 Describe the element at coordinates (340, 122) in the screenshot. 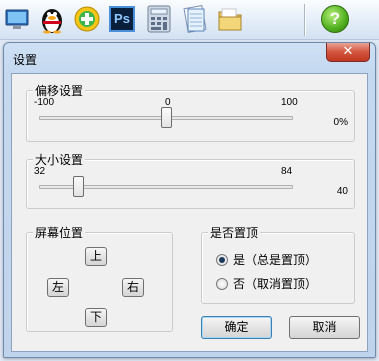

I see `offset-value: 0%` at that location.